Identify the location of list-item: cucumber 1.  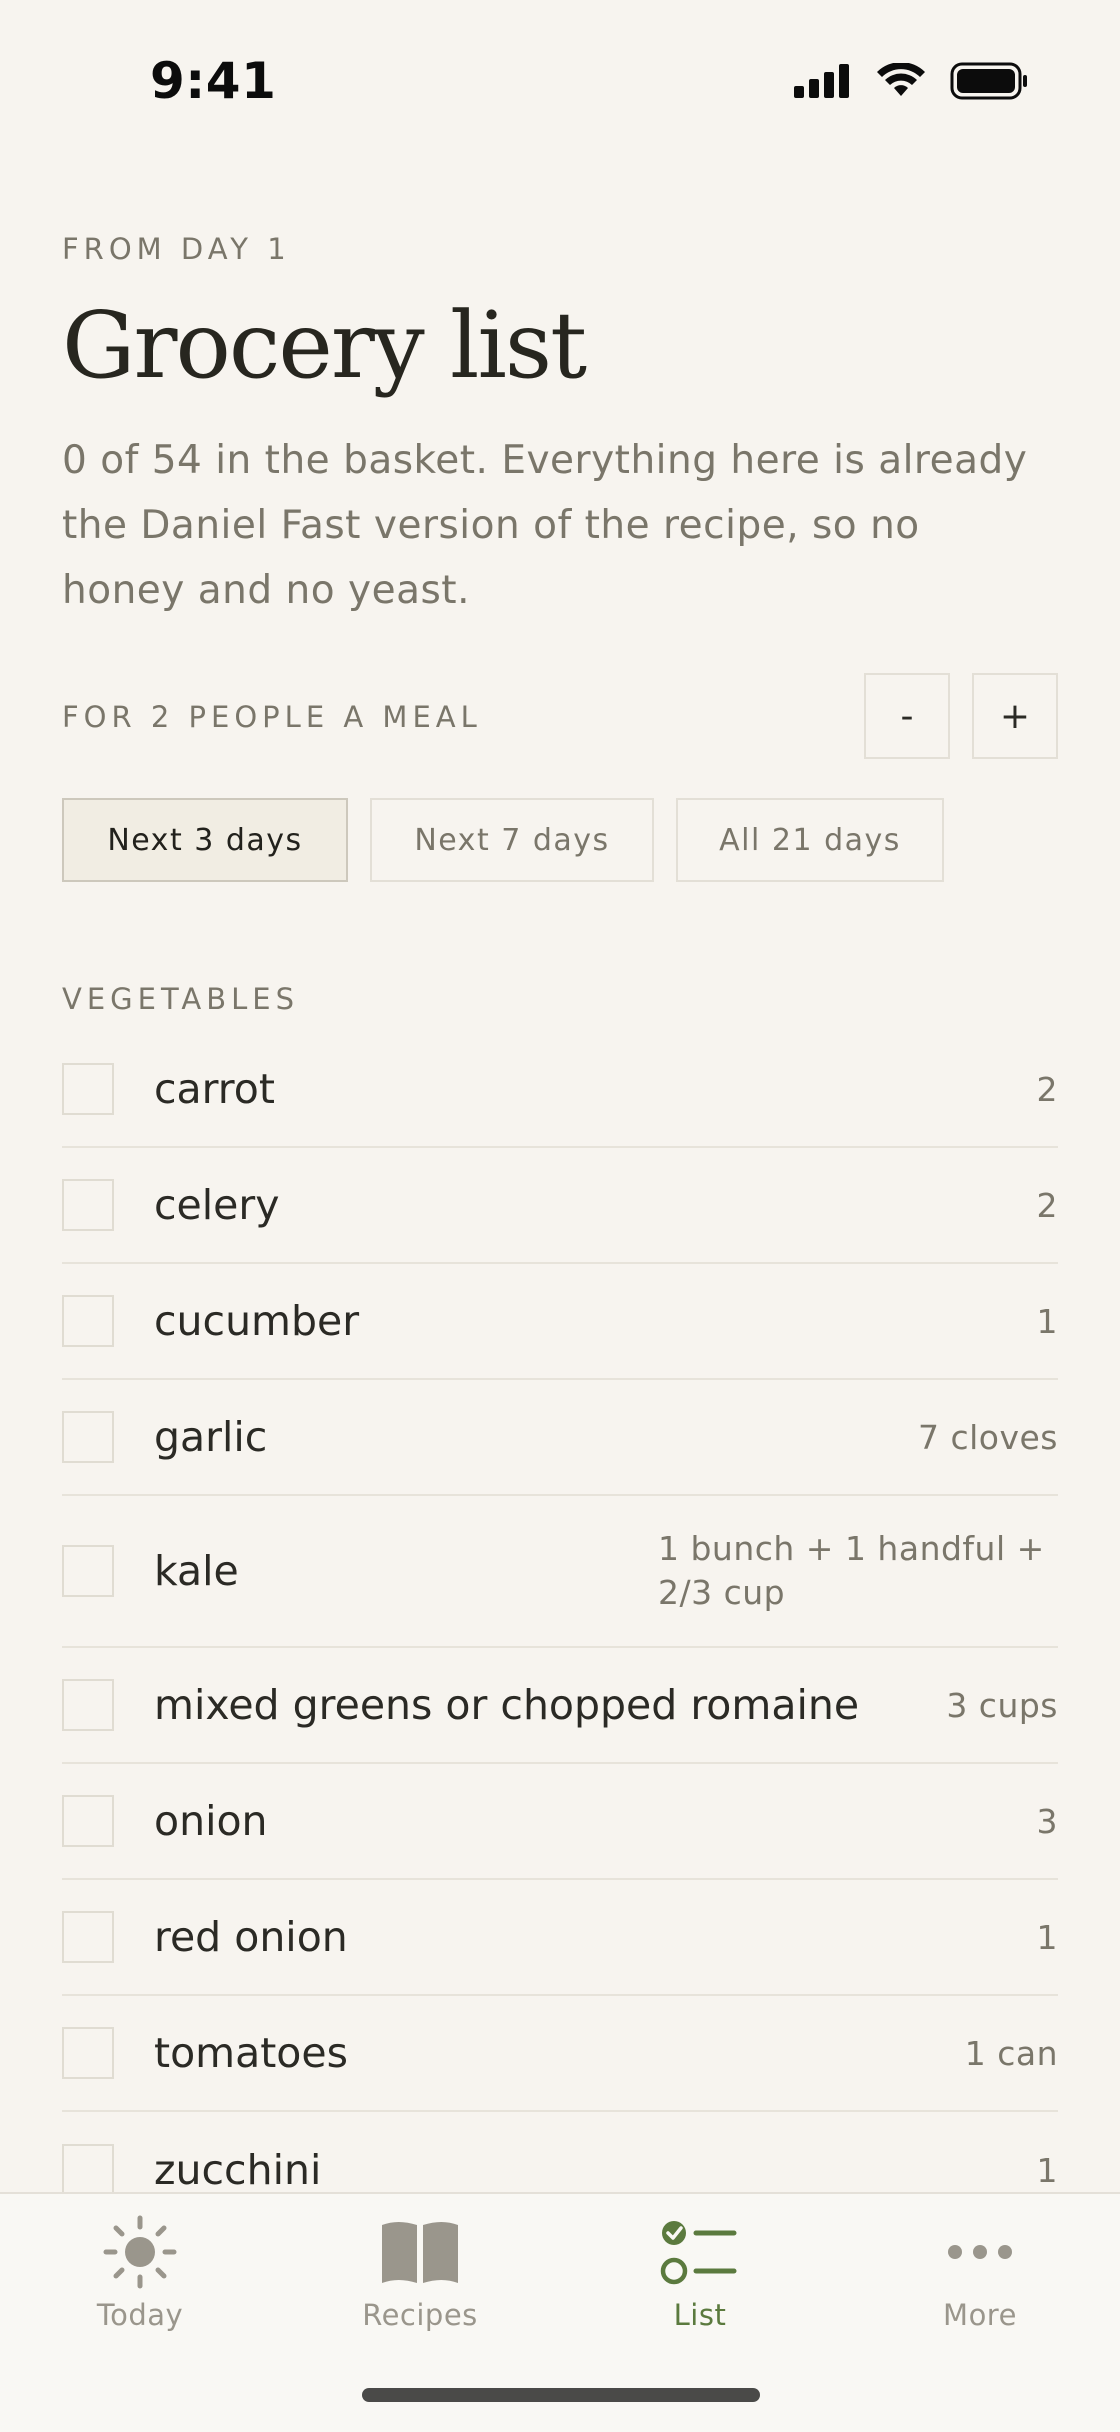
(560, 1322).